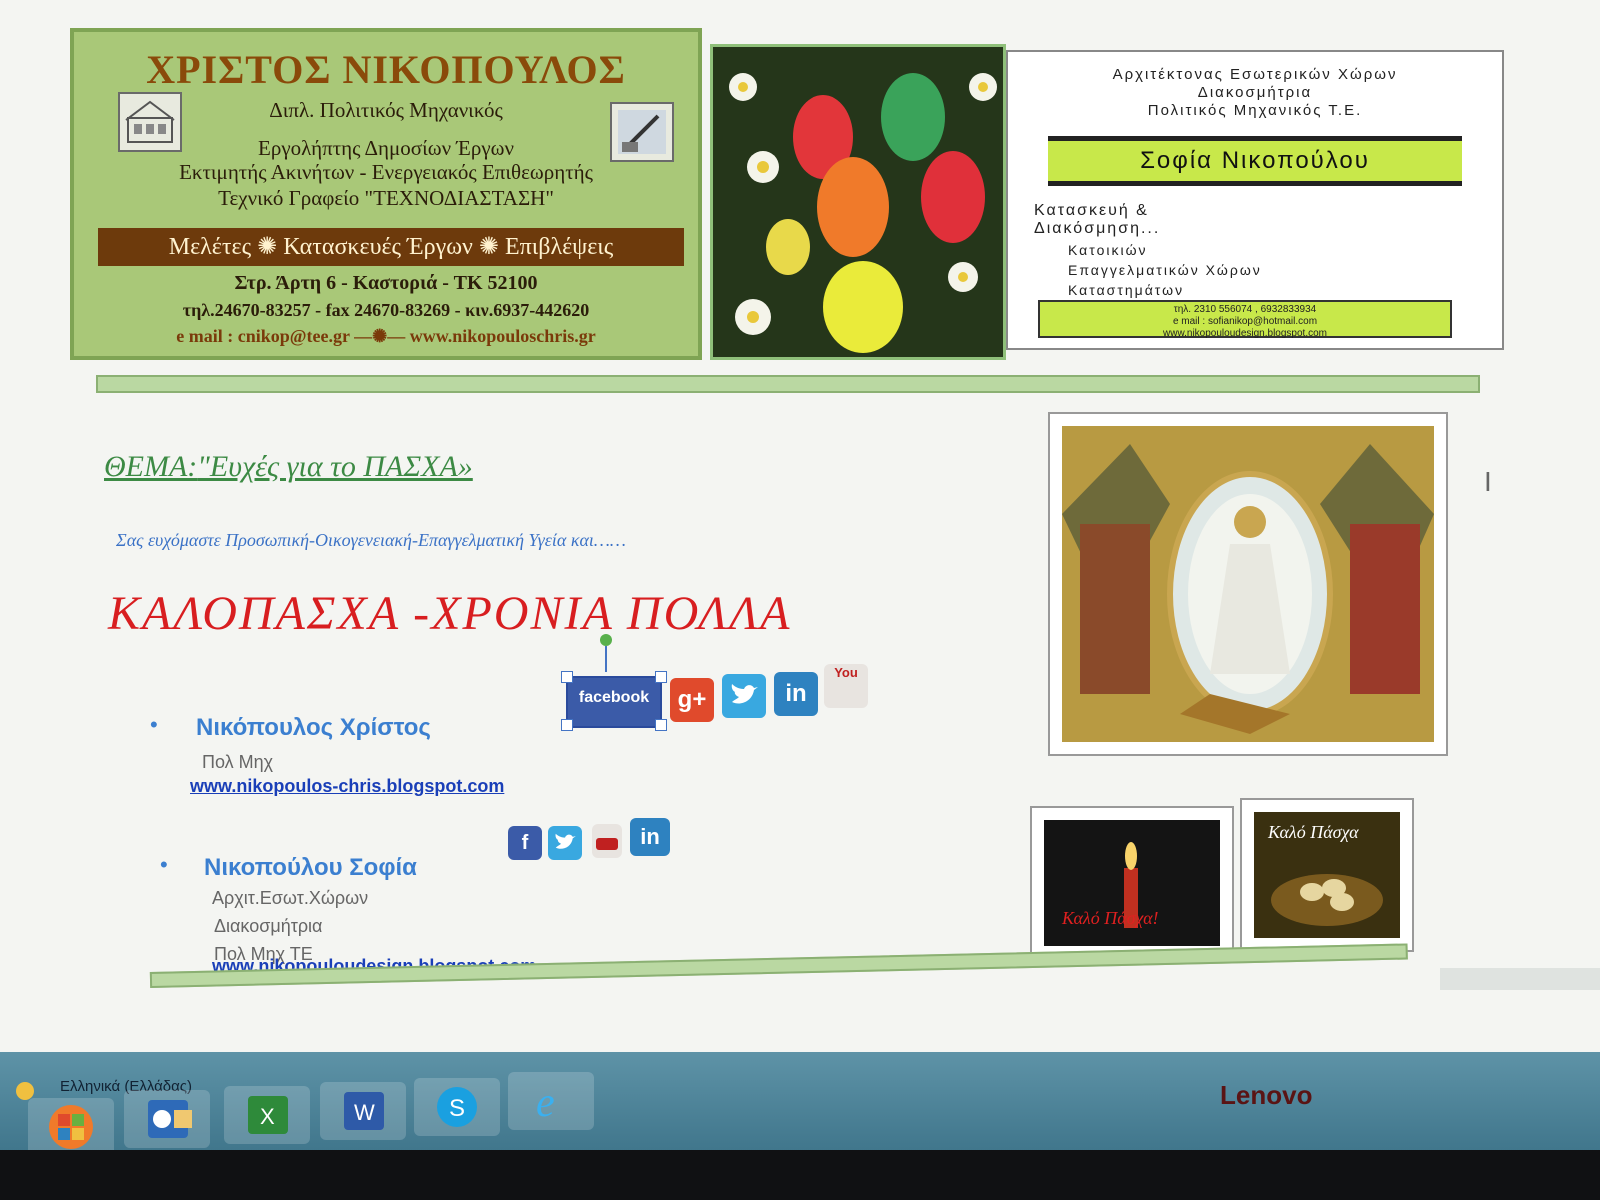 The image size is (1600, 1200). I want to click on svg-text: W, so click(364, 1112).